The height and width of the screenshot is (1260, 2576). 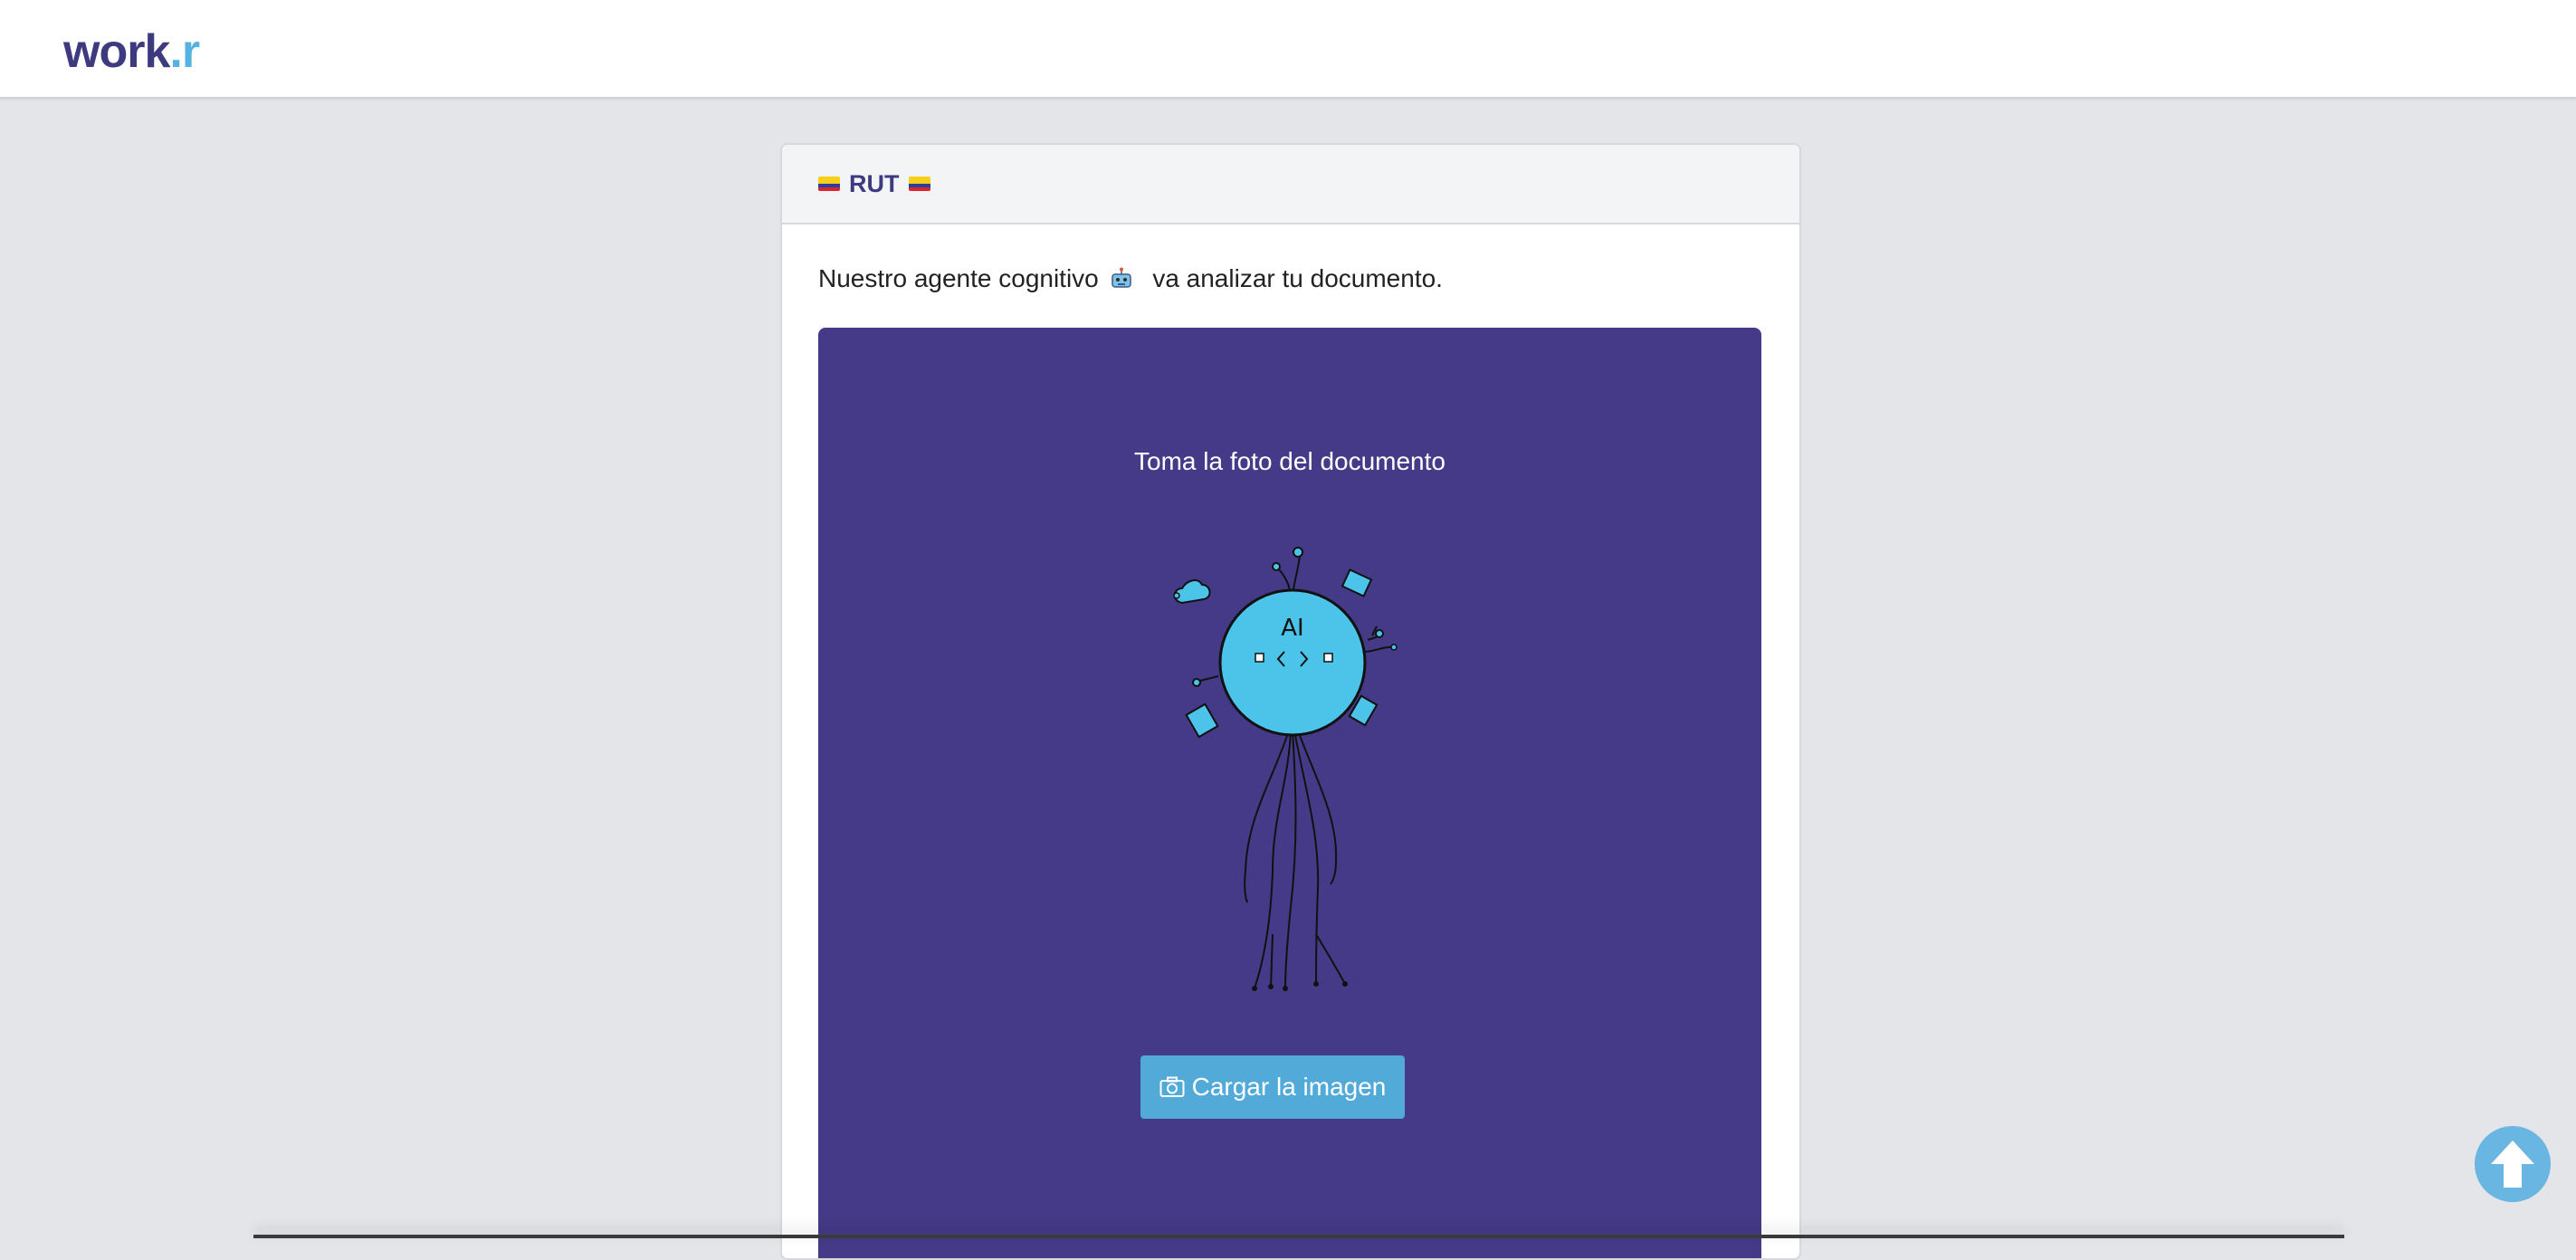 What do you see at coordinates (191, 51) in the screenshot?
I see `logo-end-text: r` at bounding box center [191, 51].